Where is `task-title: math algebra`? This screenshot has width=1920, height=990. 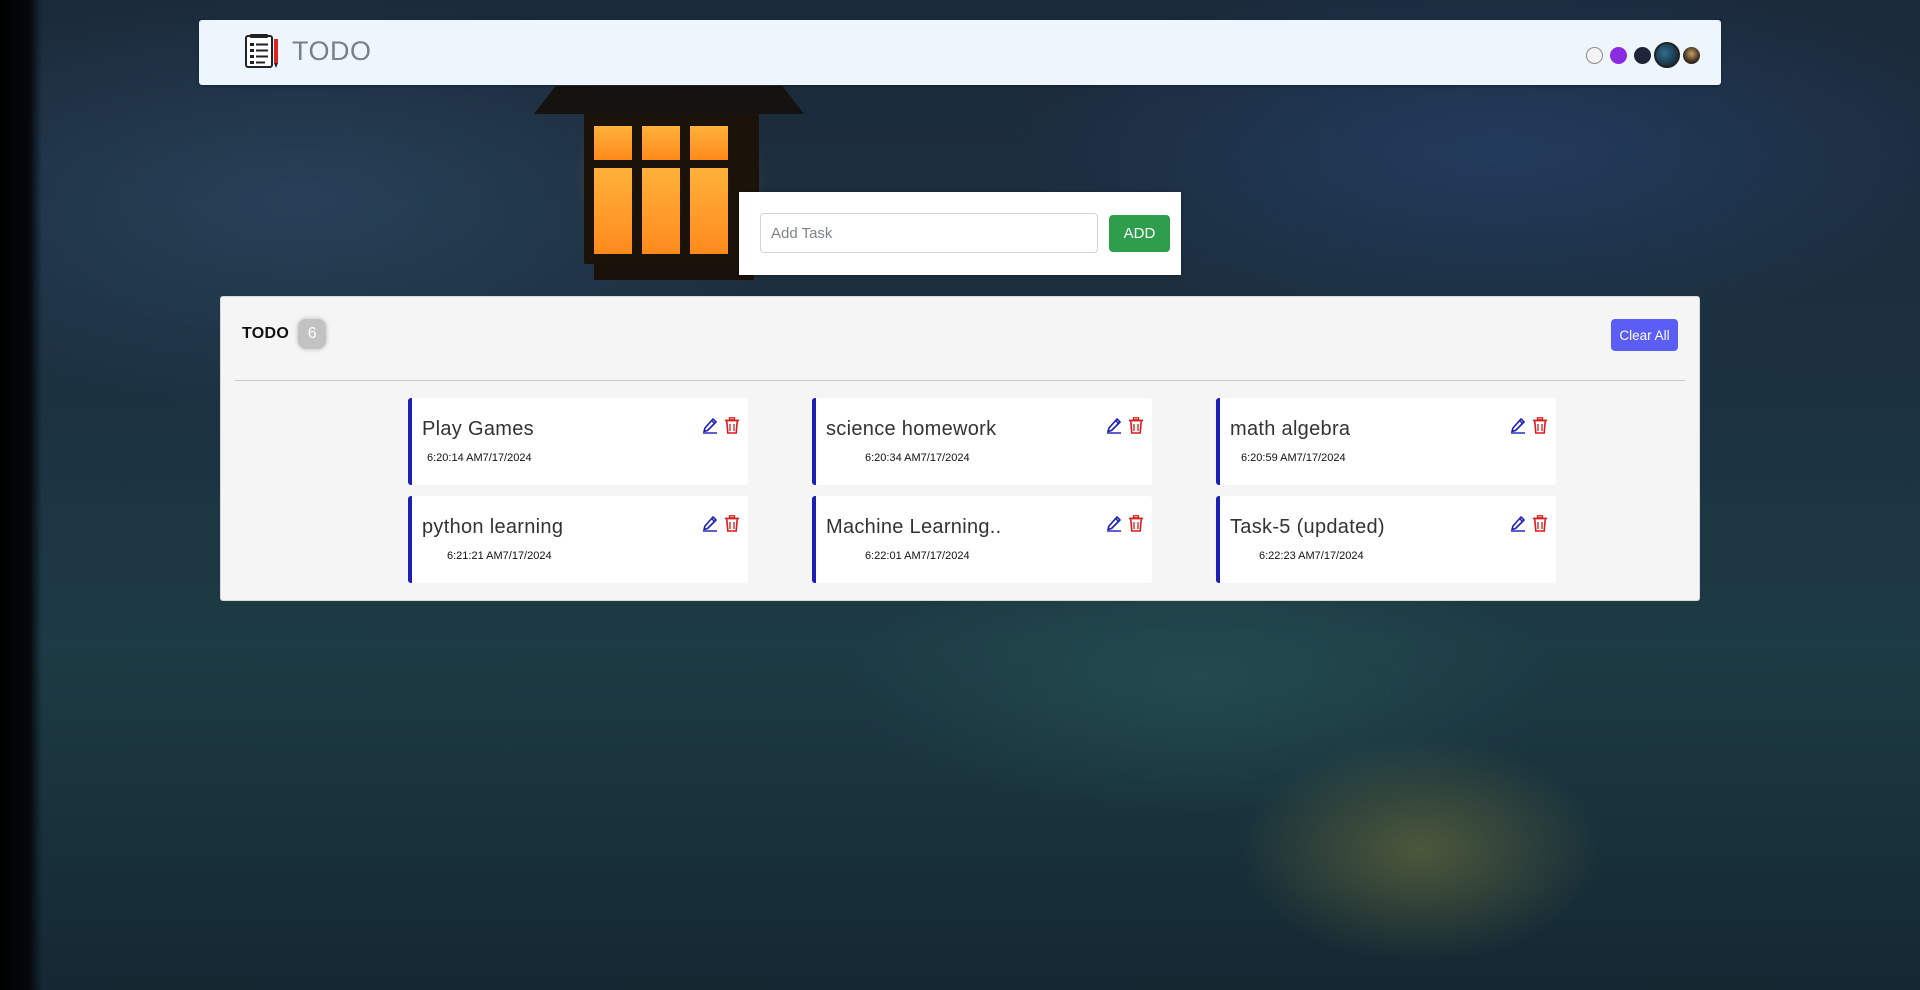 task-title: math algebra is located at coordinates (1290, 429).